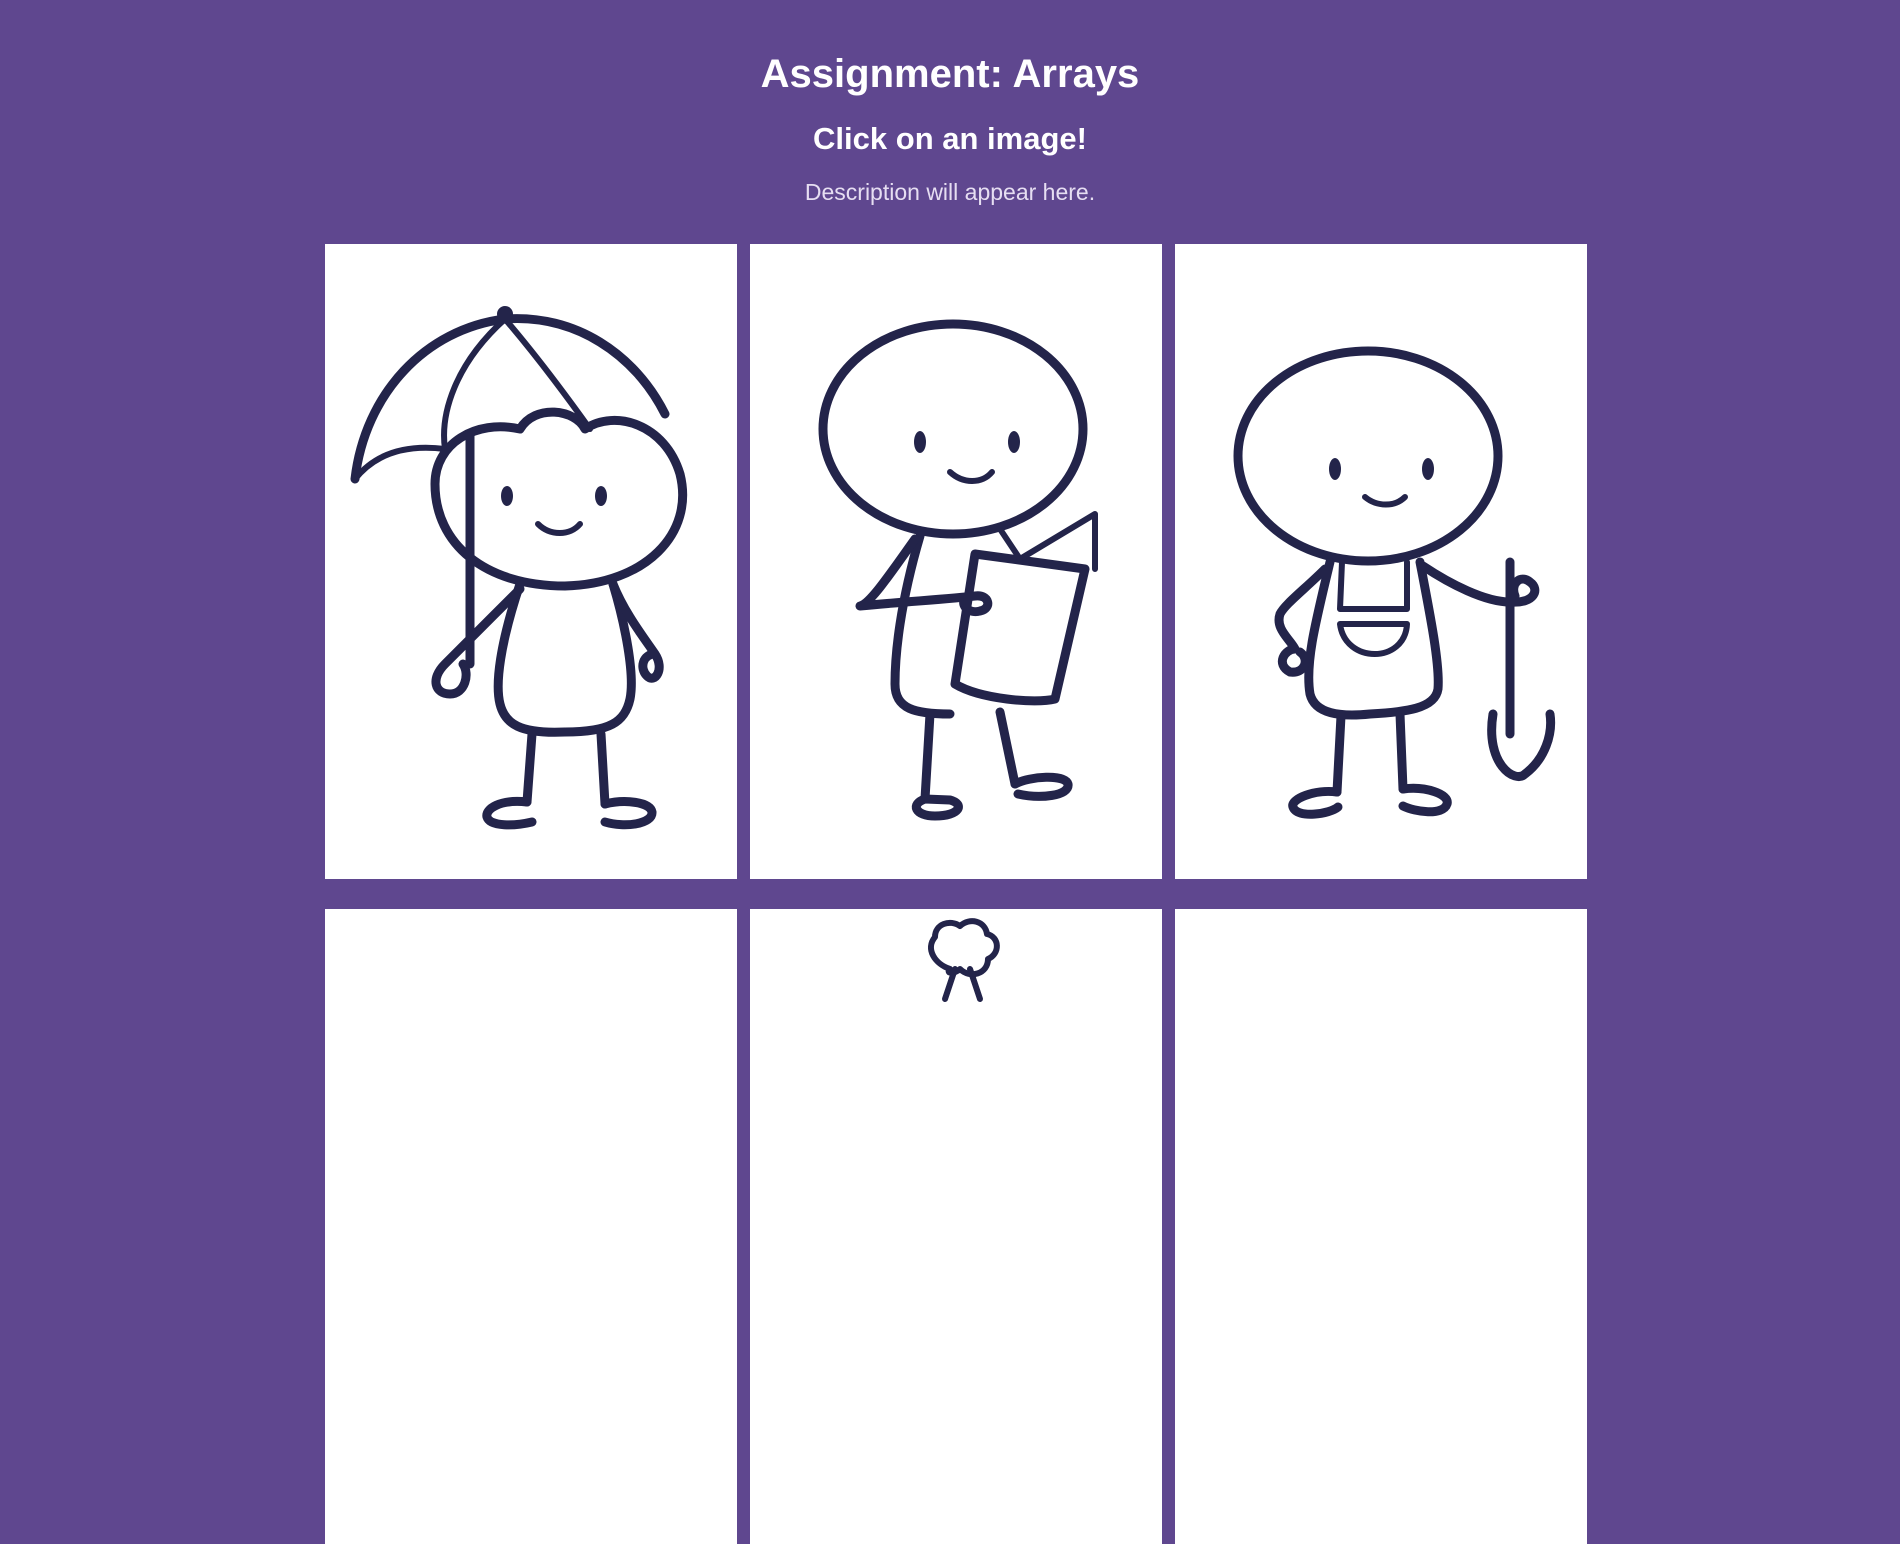  What do you see at coordinates (1394, 582) in the screenshot?
I see `gardener-figure-drawing` at bounding box center [1394, 582].